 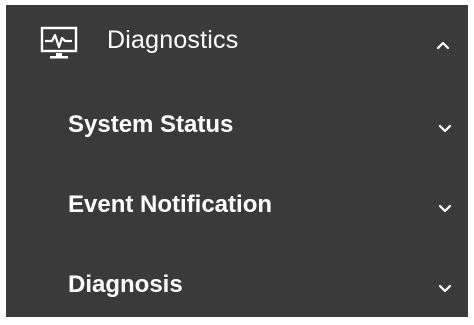 I want to click on menu-header-title: Diagnostics, so click(x=173, y=40).